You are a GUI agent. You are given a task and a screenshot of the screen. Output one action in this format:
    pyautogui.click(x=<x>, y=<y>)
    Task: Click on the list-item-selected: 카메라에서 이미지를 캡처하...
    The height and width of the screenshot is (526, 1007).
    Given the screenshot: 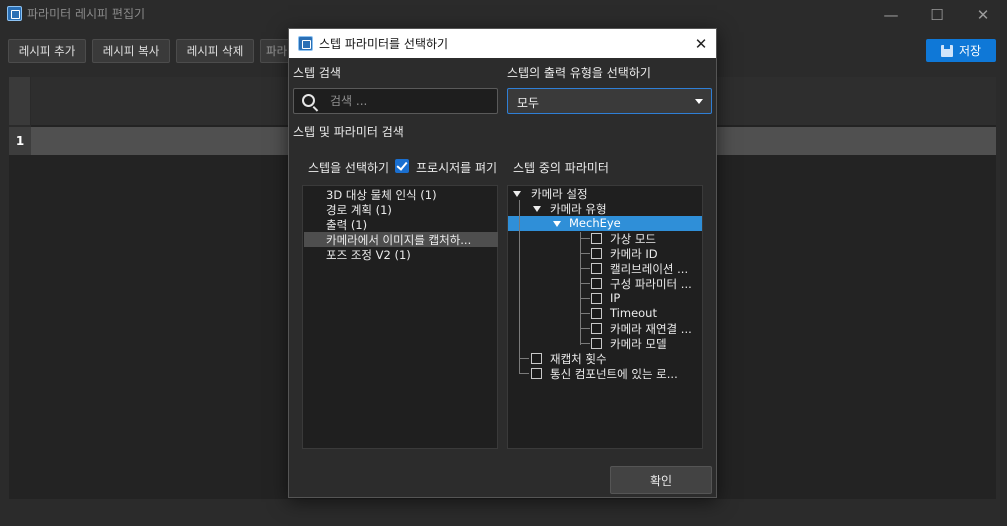 What is the action you would take?
    pyautogui.click(x=401, y=239)
    